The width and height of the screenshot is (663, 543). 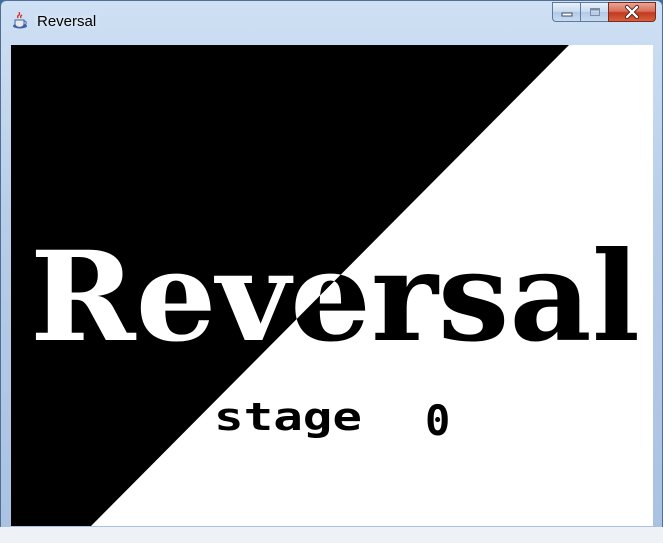 What do you see at coordinates (331, 21) in the screenshot?
I see `title-bar: Reversal` at bounding box center [331, 21].